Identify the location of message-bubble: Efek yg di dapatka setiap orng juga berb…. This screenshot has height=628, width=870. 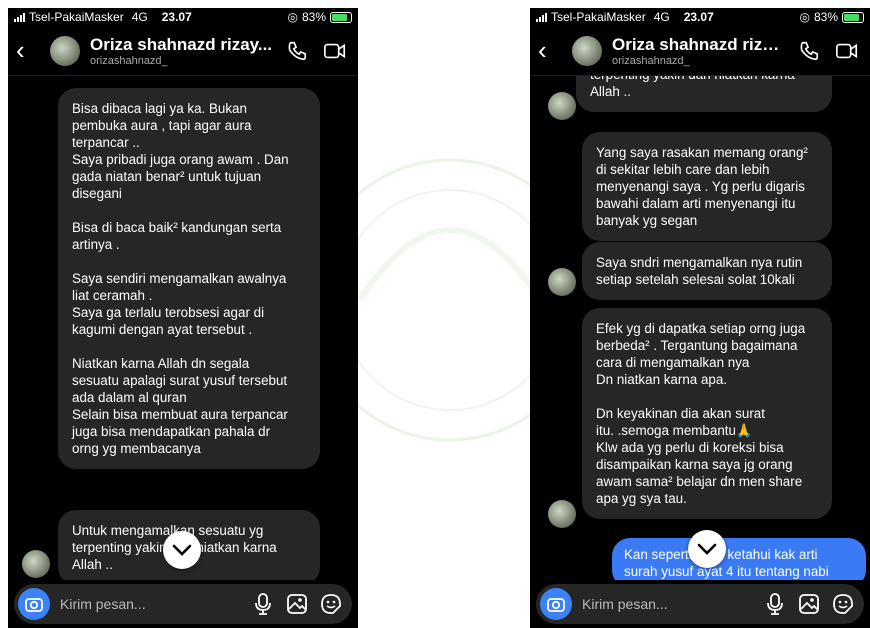
(707, 413).